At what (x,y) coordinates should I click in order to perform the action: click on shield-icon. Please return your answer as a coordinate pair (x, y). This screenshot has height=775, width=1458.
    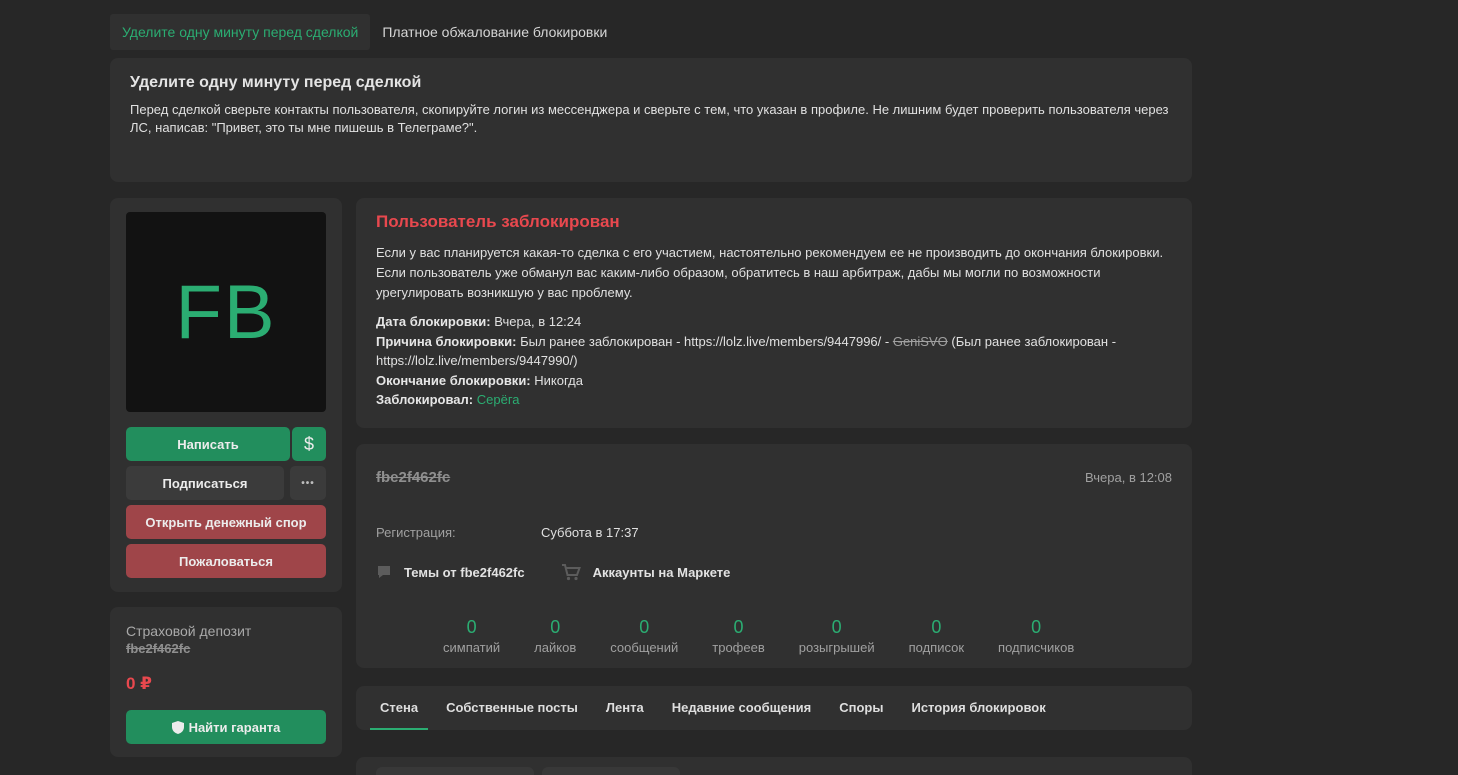
    Looking at the image, I should click on (177, 727).